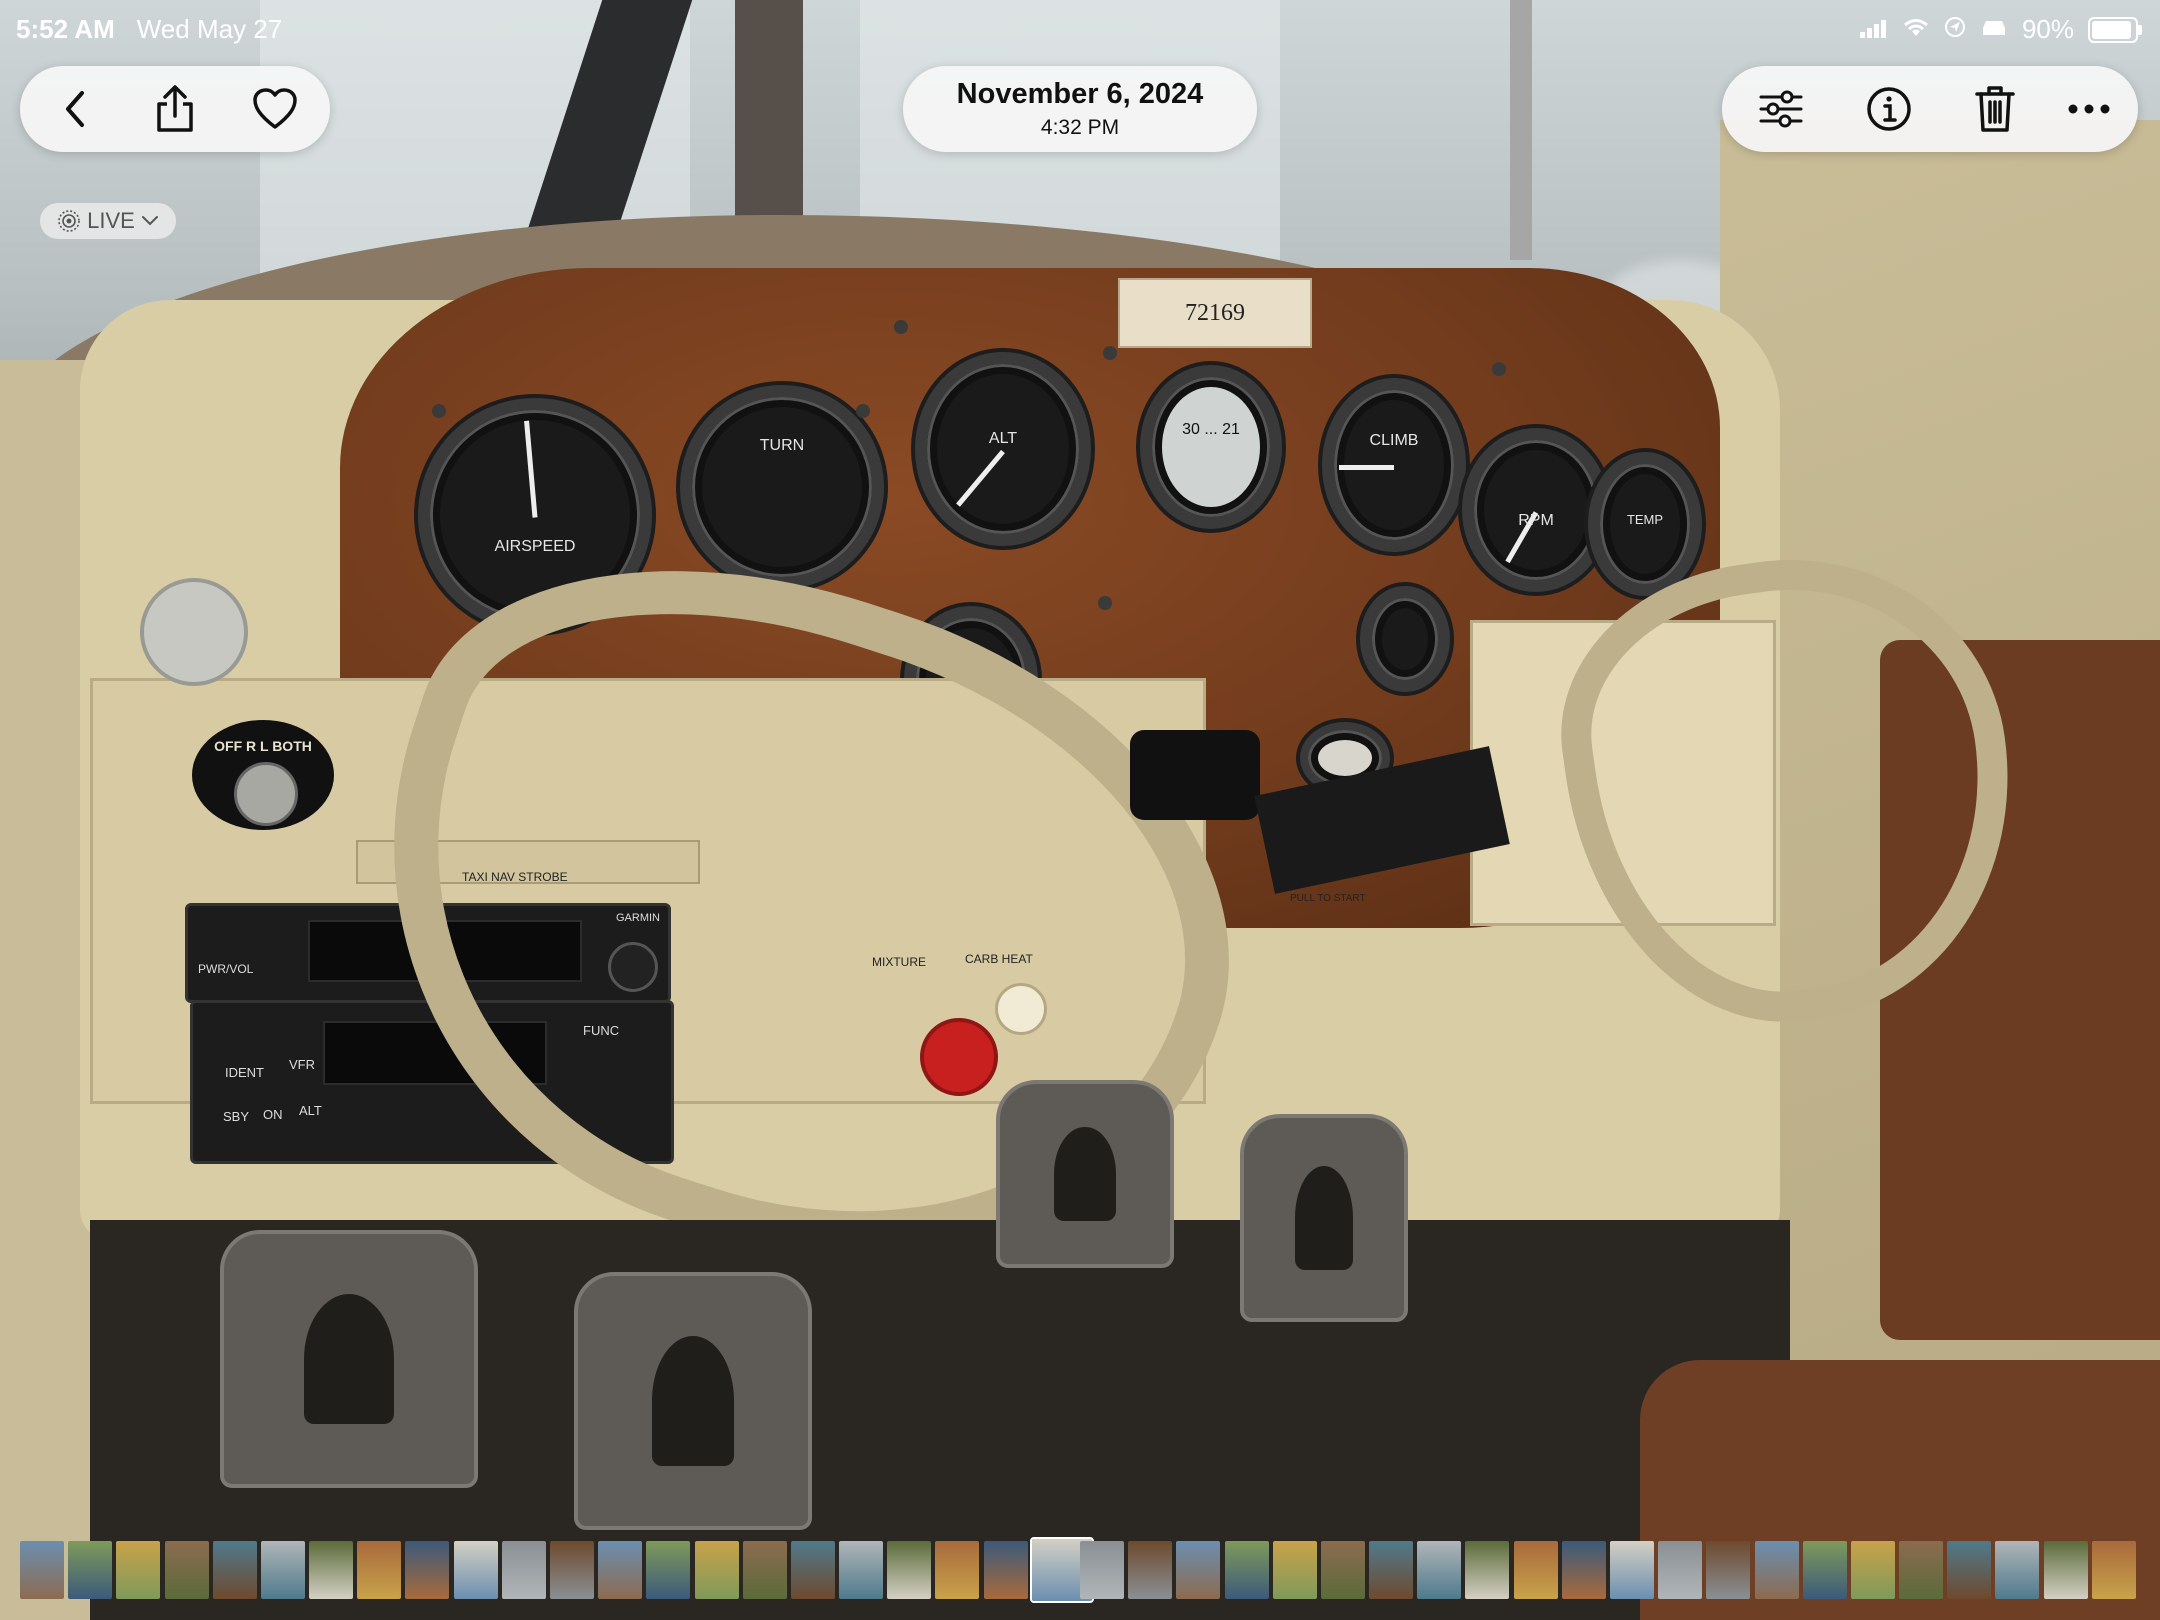  I want to click on photo-date-header: November 6, 2024 4:32 PM, so click(1080, 109).